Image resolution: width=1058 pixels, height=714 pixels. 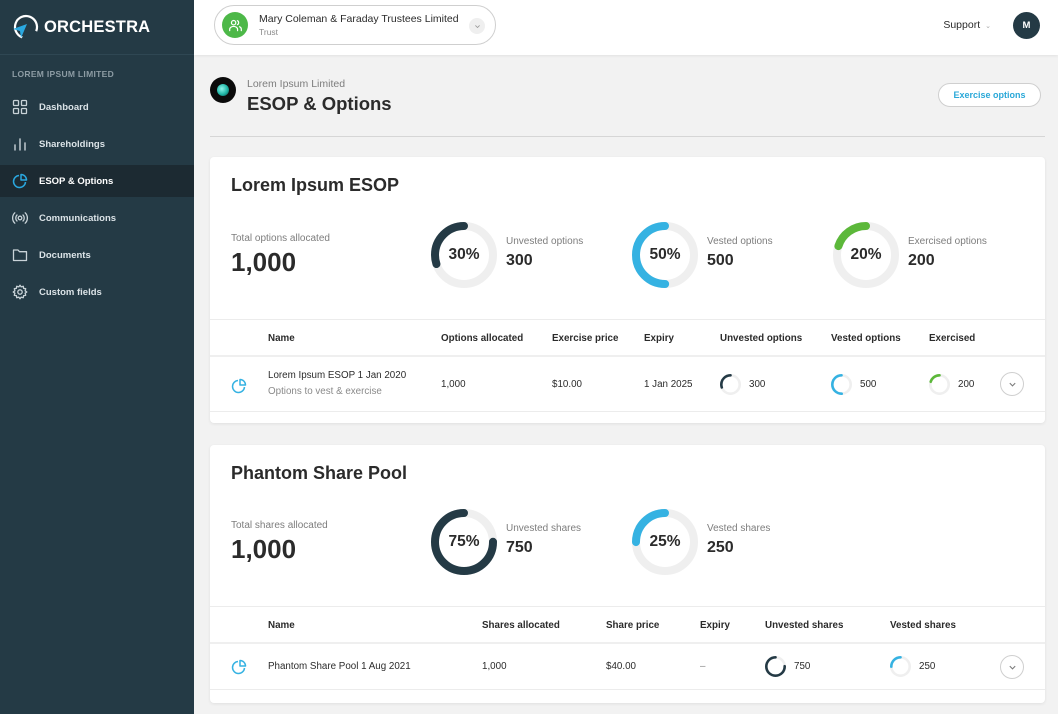 What do you see at coordinates (72, 144) in the screenshot?
I see `sidebar-item-label: Shareholdings` at bounding box center [72, 144].